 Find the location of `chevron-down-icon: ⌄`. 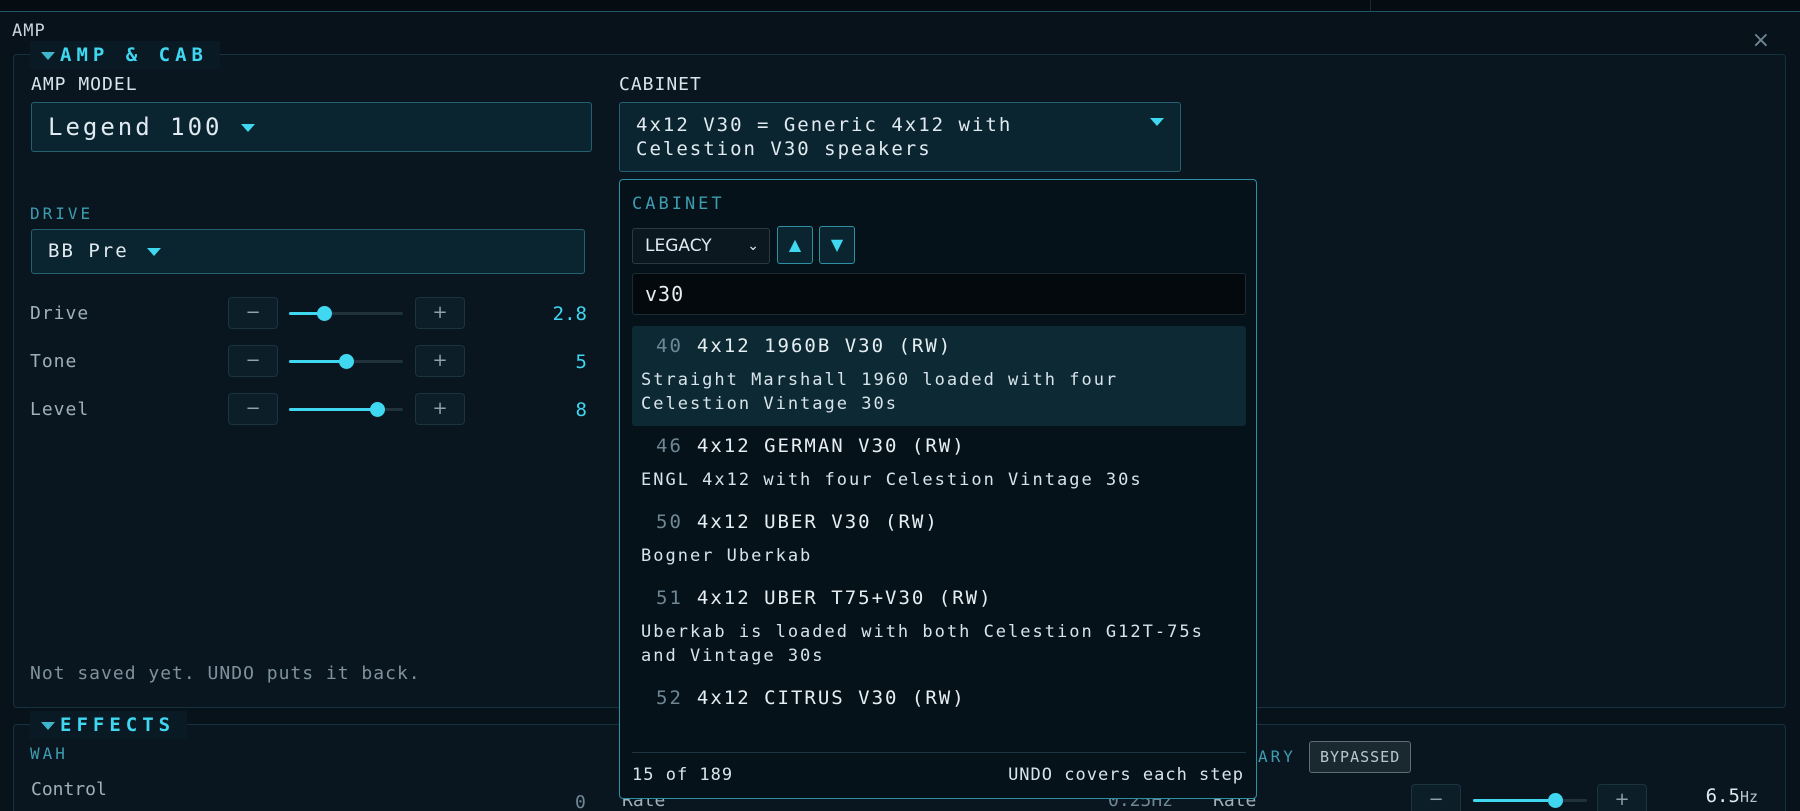

chevron-down-icon: ⌄ is located at coordinates (753, 246).